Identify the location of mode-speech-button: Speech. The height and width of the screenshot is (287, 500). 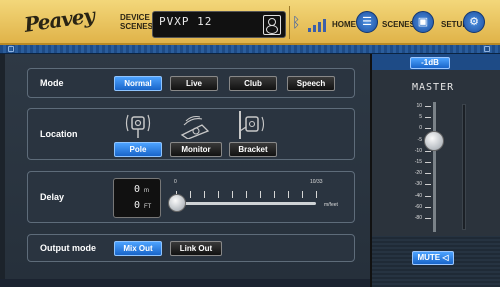
(311, 83).